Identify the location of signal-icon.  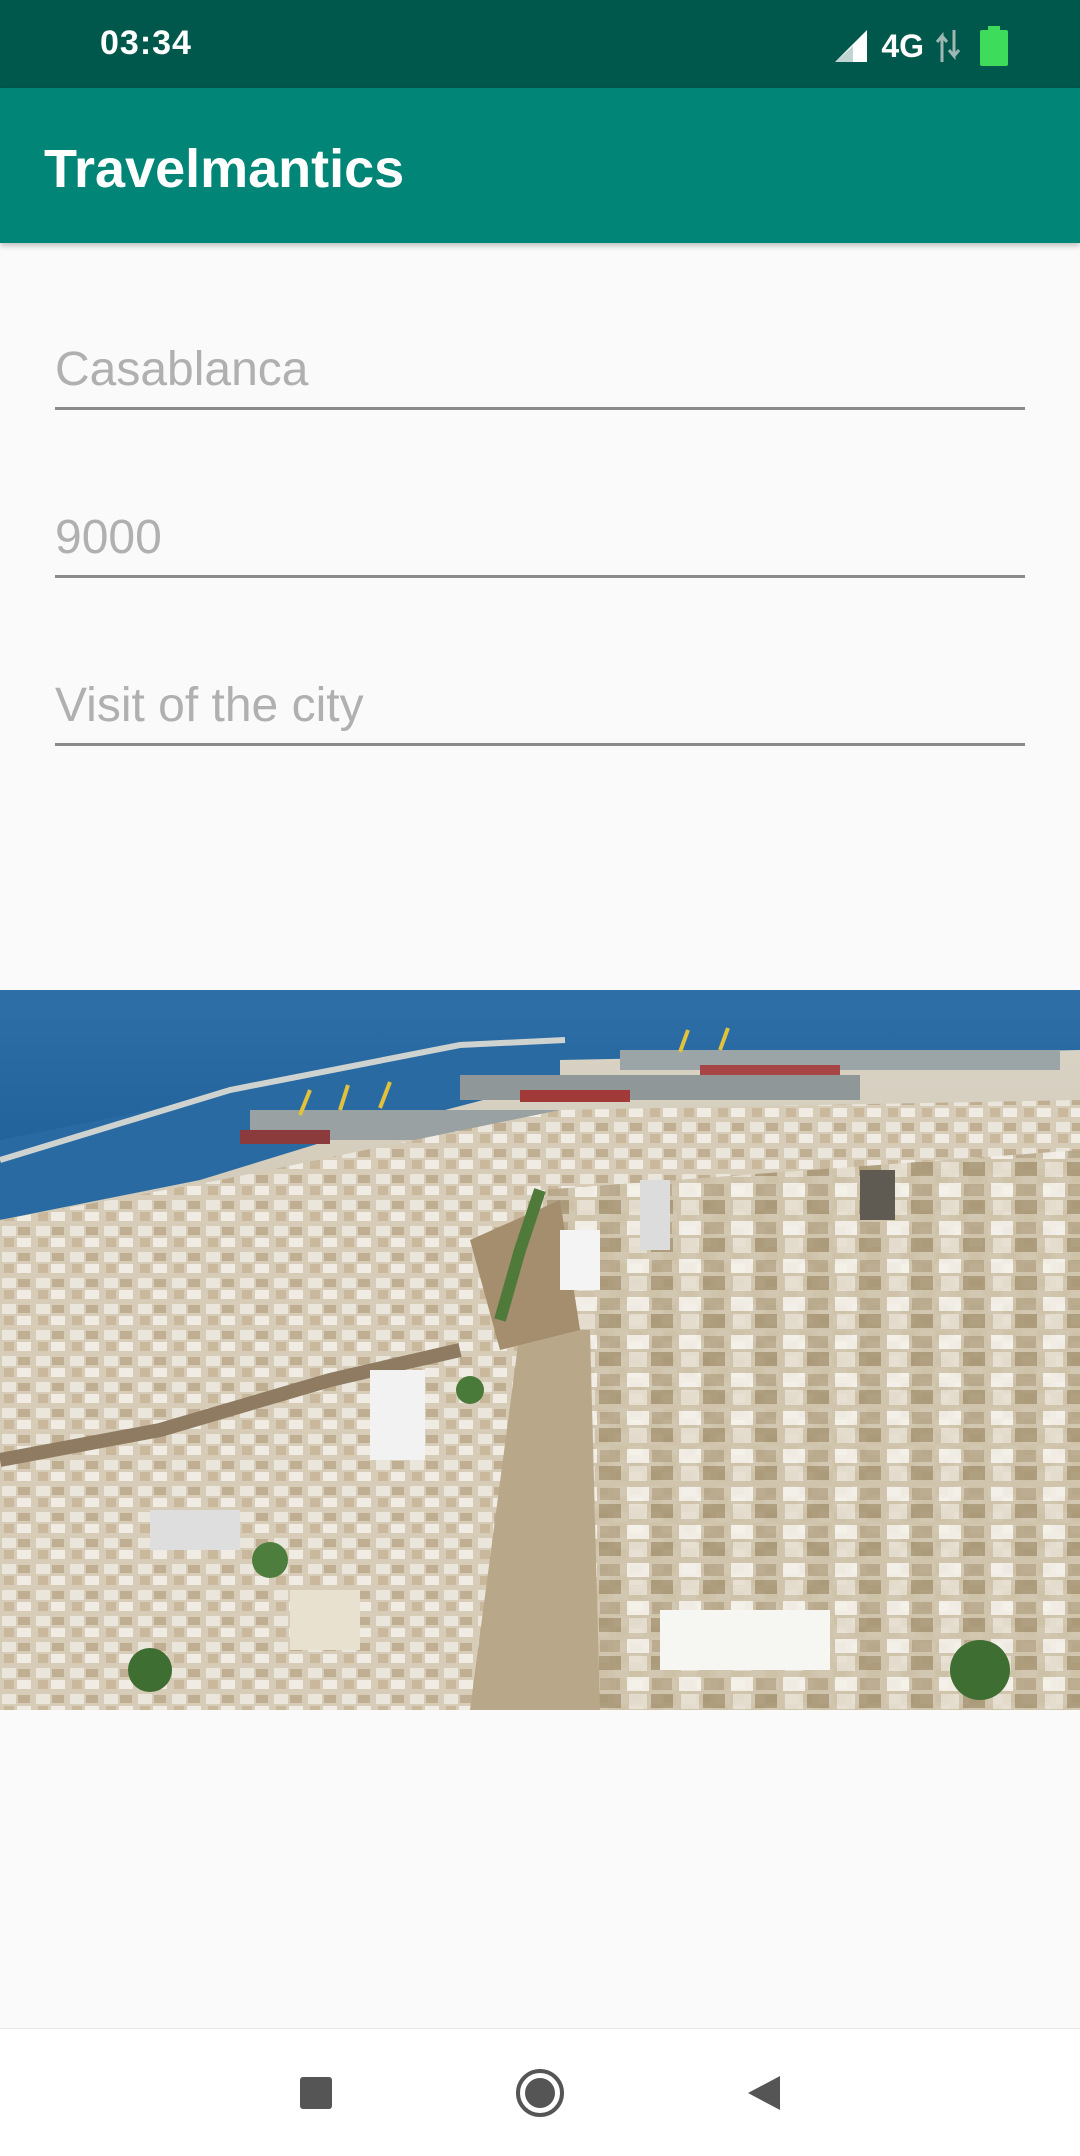
(851, 46).